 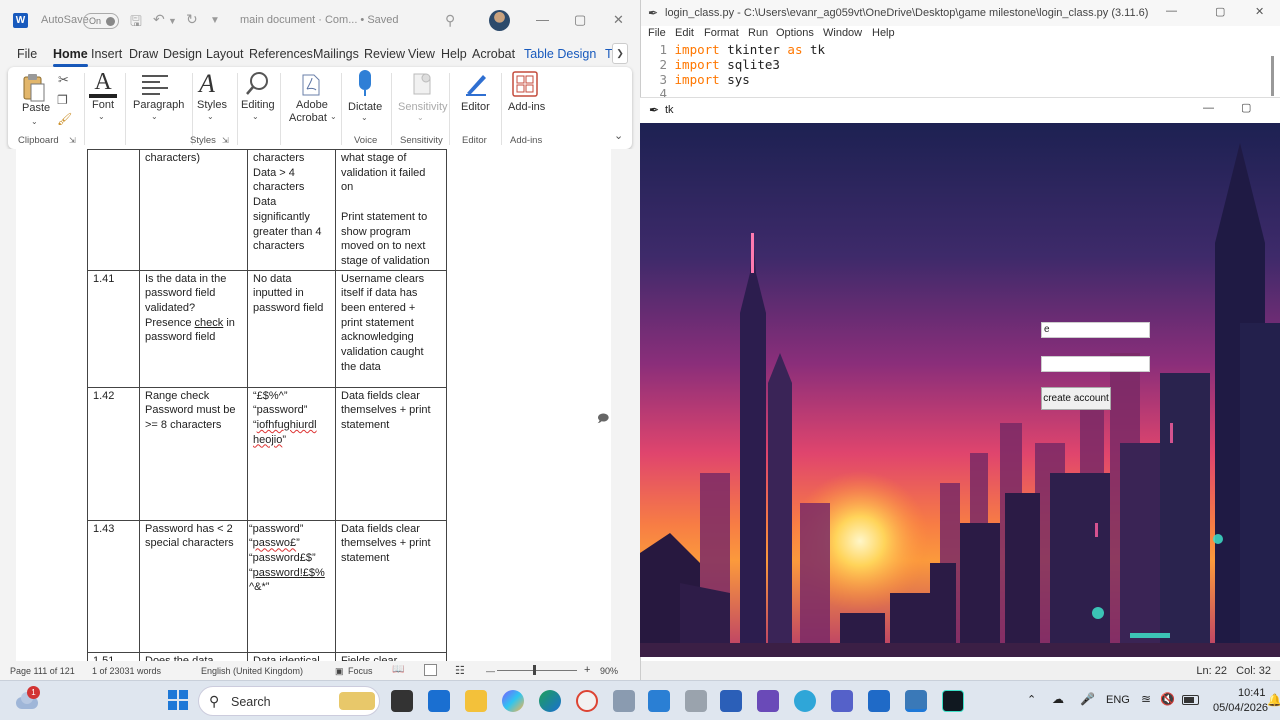 What do you see at coordinates (1272, 76) in the screenshot?
I see `idle-scrollbar` at bounding box center [1272, 76].